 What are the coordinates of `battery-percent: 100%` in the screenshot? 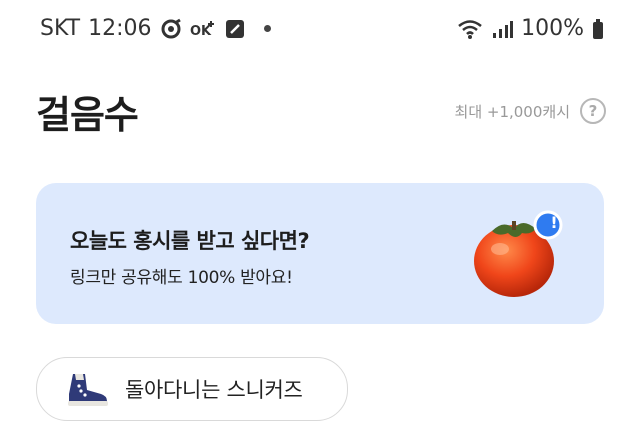 It's located at (552, 28).